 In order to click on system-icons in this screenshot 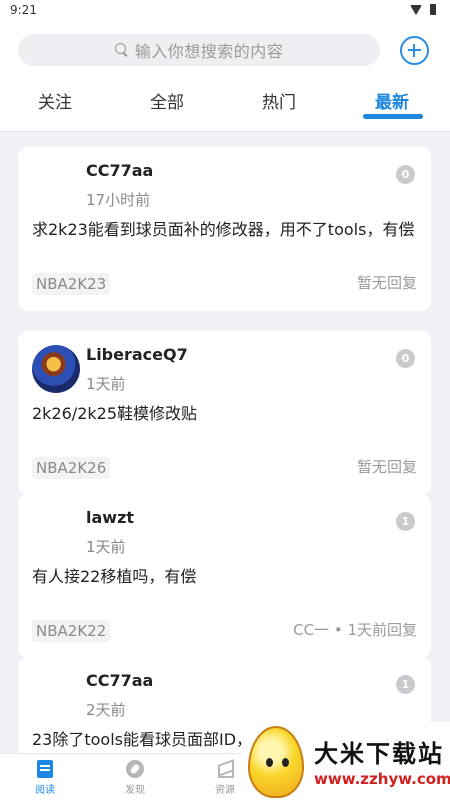, I will do `click(423, 9)`.